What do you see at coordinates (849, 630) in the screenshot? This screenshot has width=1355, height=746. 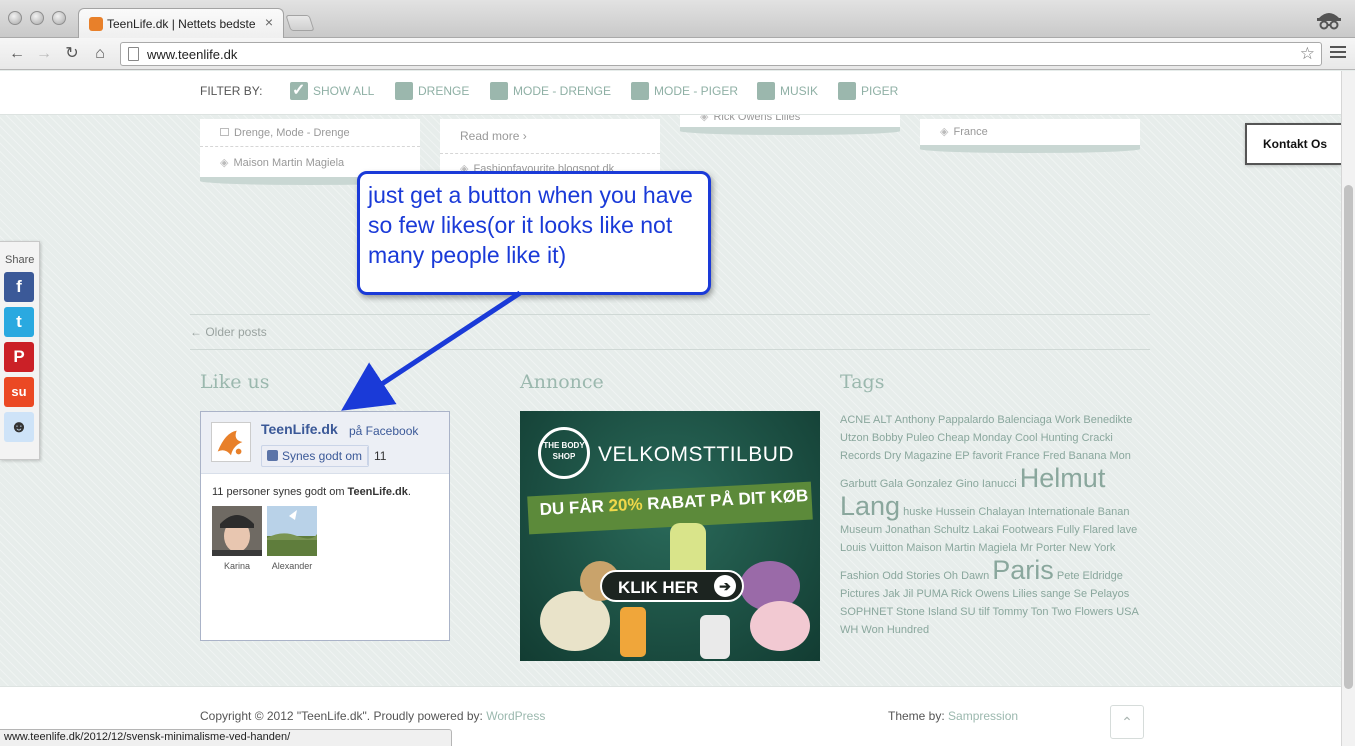 I see `tag-link: WH` at bounding box center [849, 630].